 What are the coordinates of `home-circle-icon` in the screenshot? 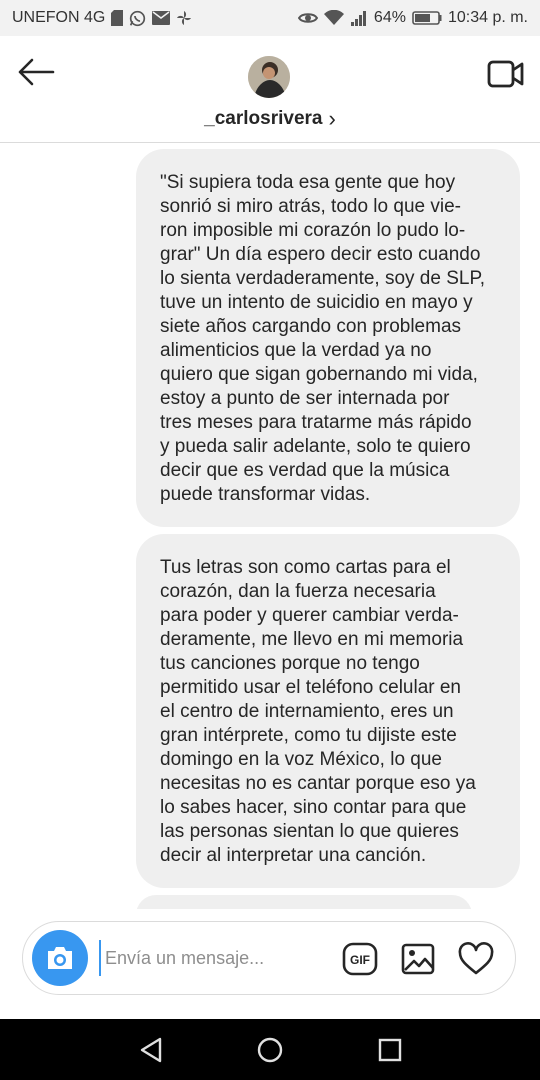 It's located at (270, 1050).